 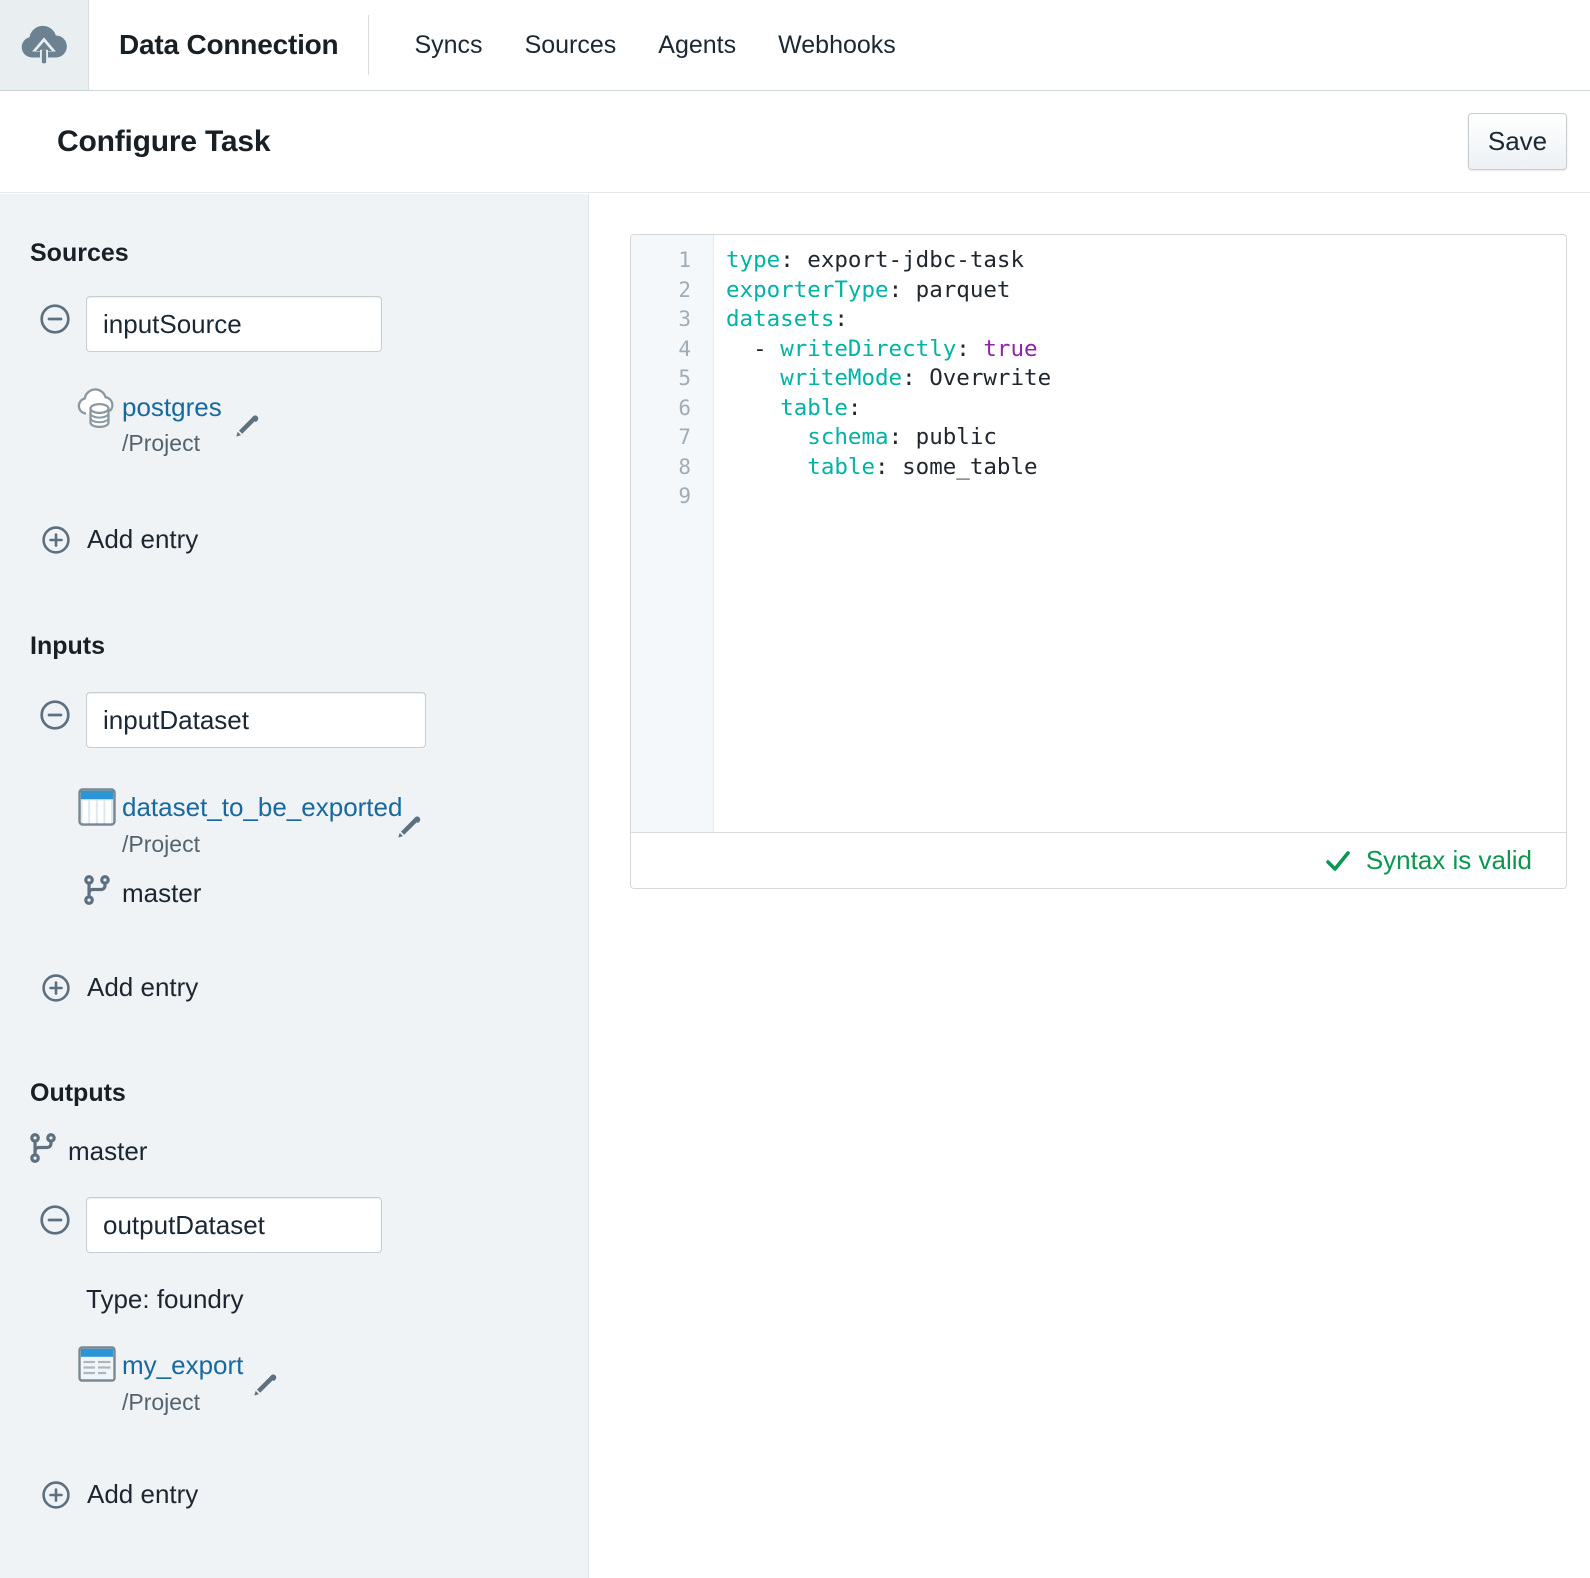 What do you see at coordinates (161, 1402) in the screenshot?
I see `output-resource-path: /Project` at bounding box center [161, 1402].